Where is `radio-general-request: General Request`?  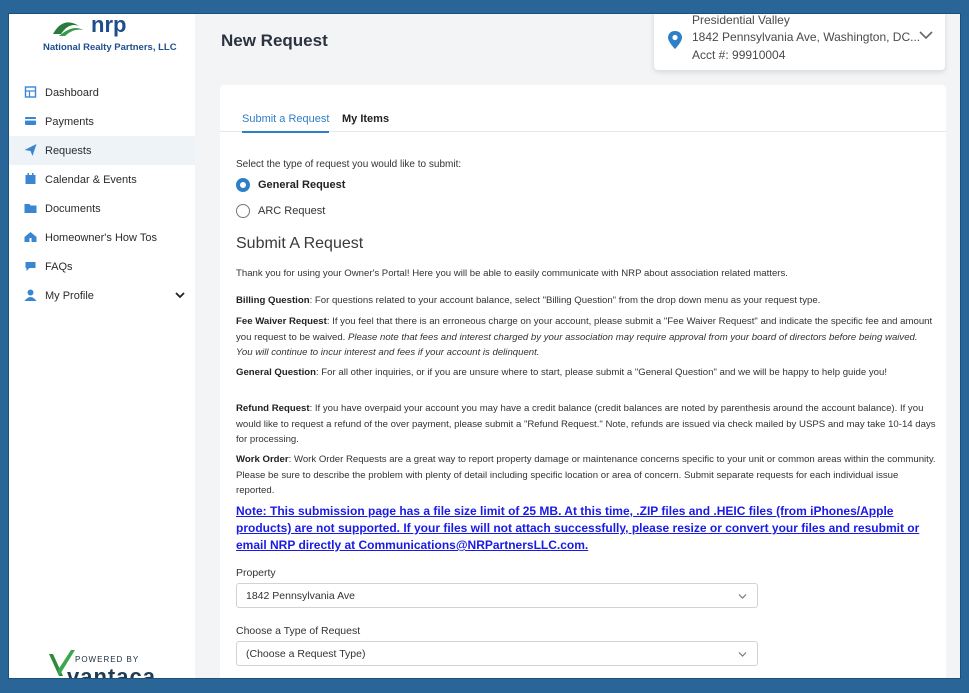 radio-general-request: General Request is located at coordinates (290, 185).